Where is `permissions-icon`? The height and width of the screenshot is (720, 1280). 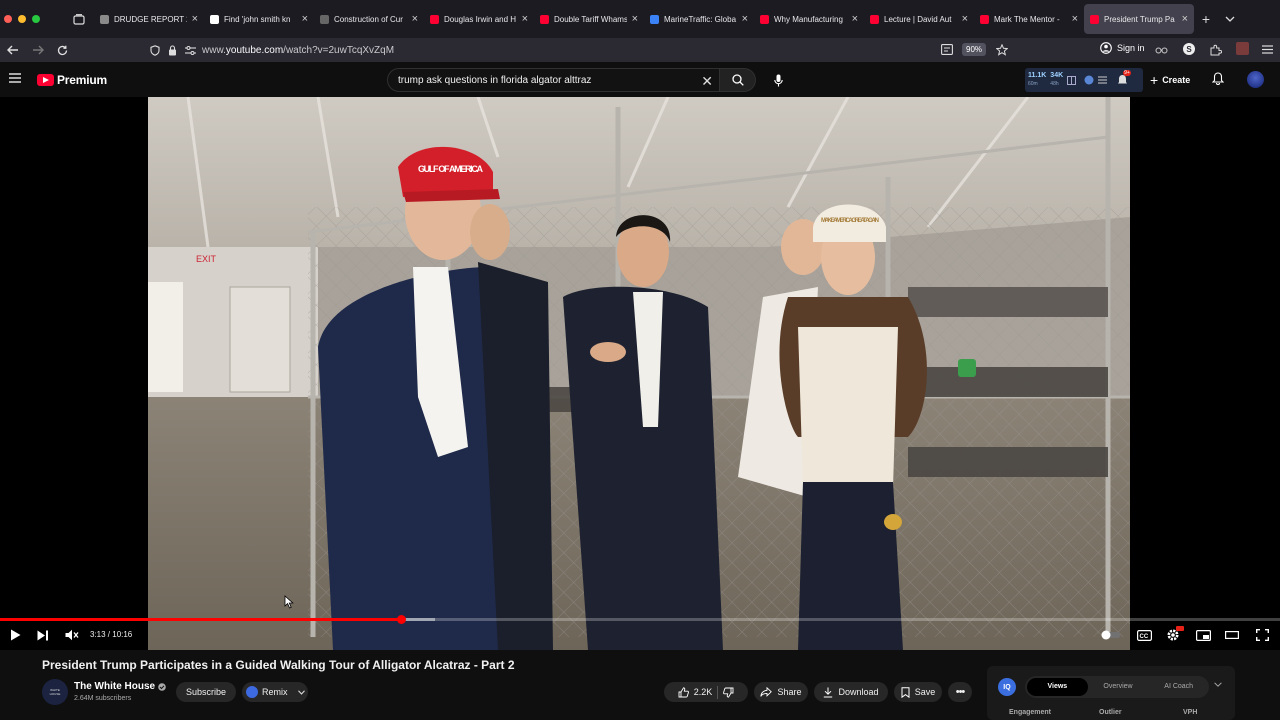
permissions-icon is located at coordinates (190, 50).